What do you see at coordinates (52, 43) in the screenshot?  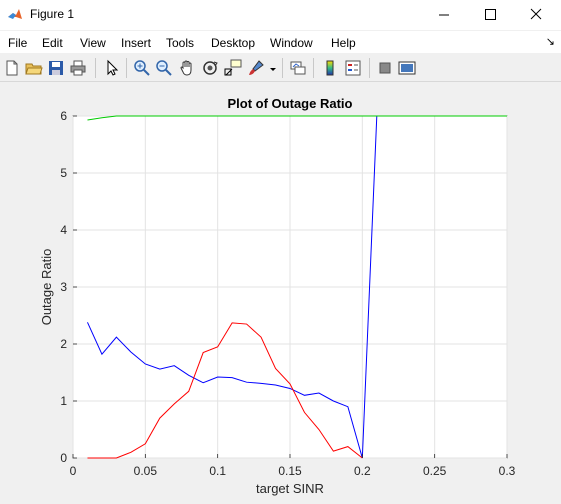 I see `menu-edit: Edit` at bounding box center [52, 43].